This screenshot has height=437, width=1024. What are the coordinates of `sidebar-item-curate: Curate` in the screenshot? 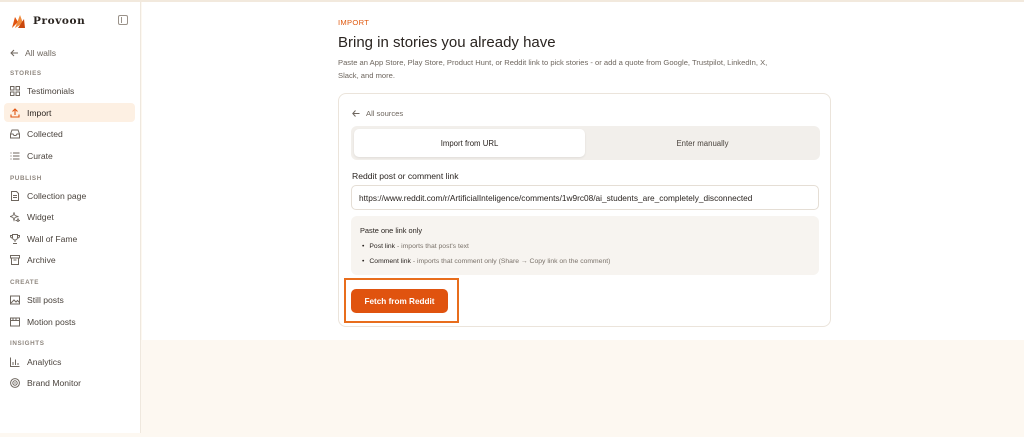 It's located at (69, 155).